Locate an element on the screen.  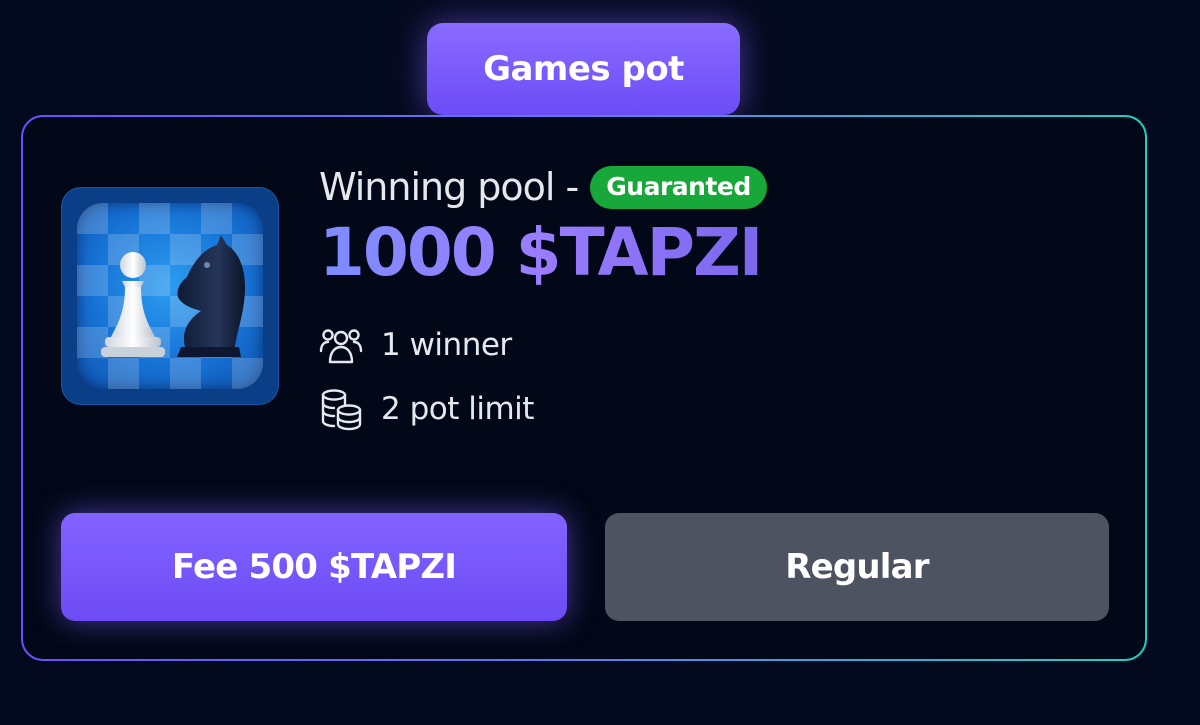
fee-button-label: Fee 500 $TAPZI is located at coordinates (314, 567).